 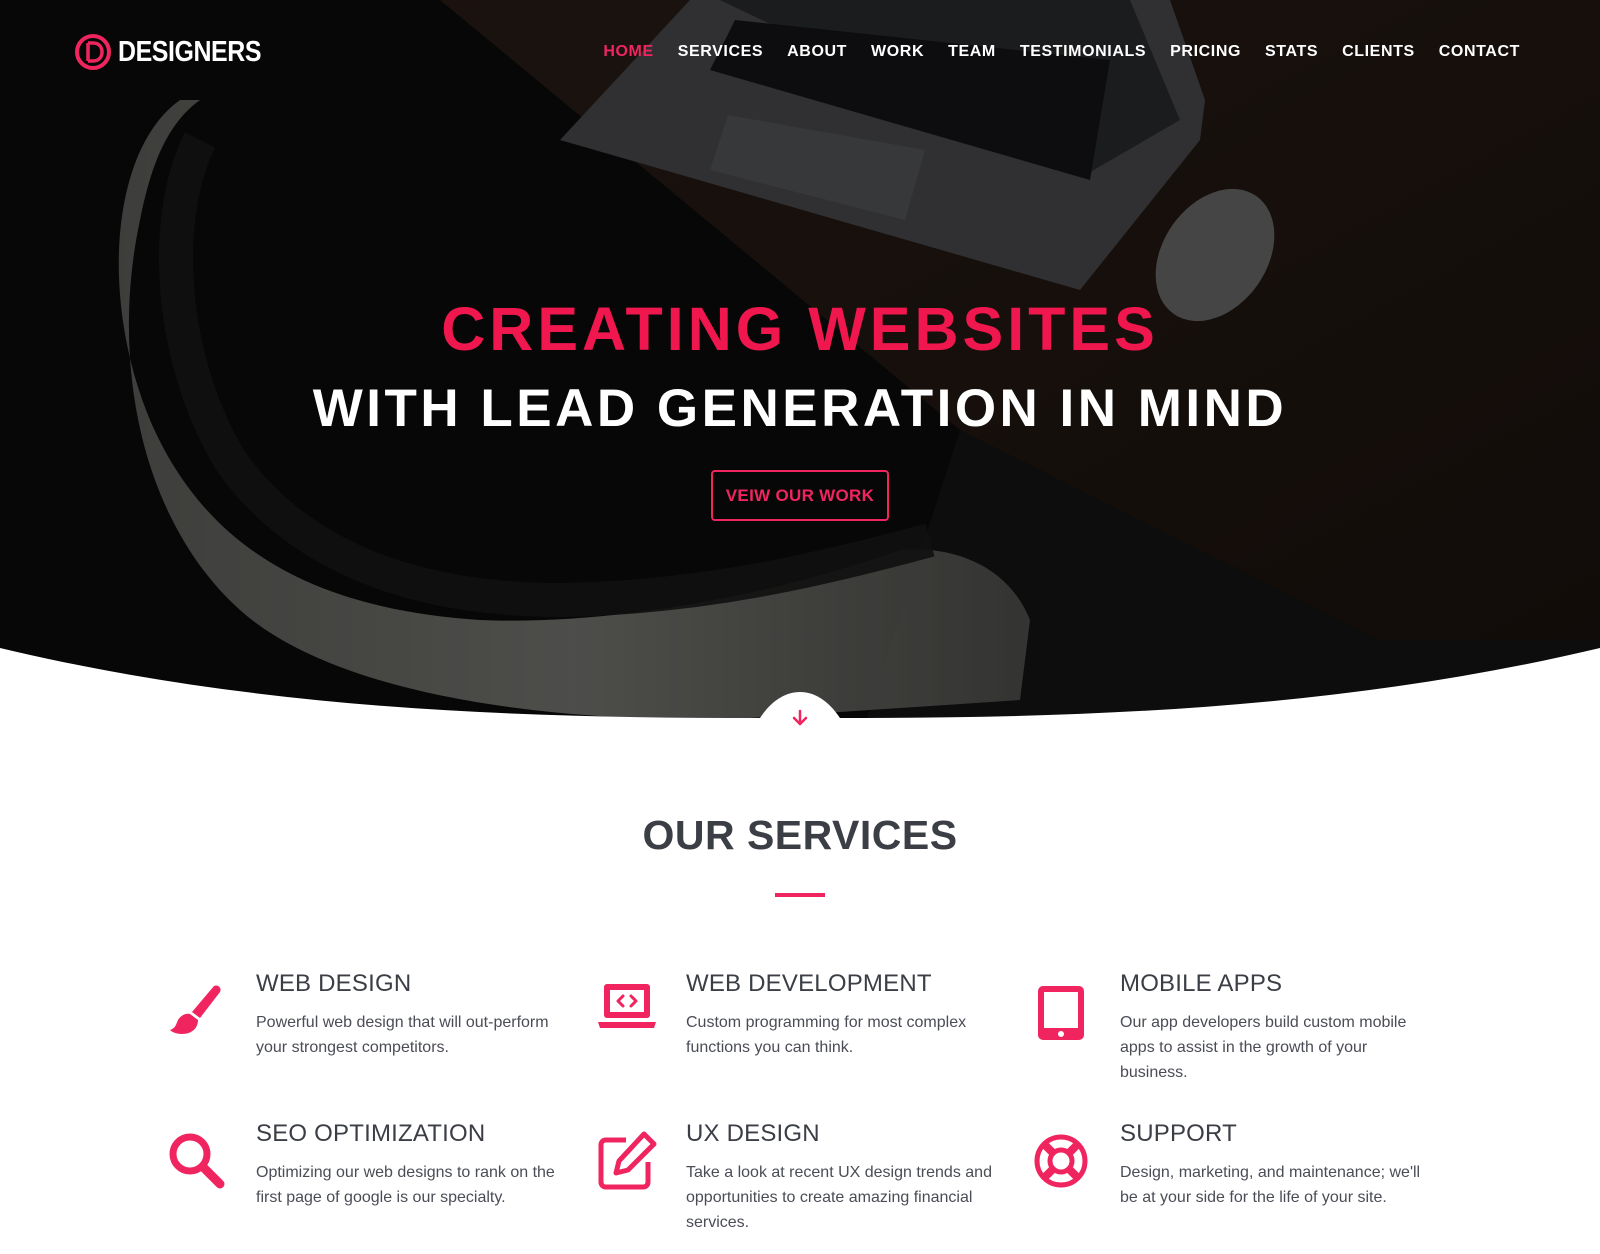 I want to click on nav-testimonials: TESTIMONIALS, so click(x=1083, y=52).